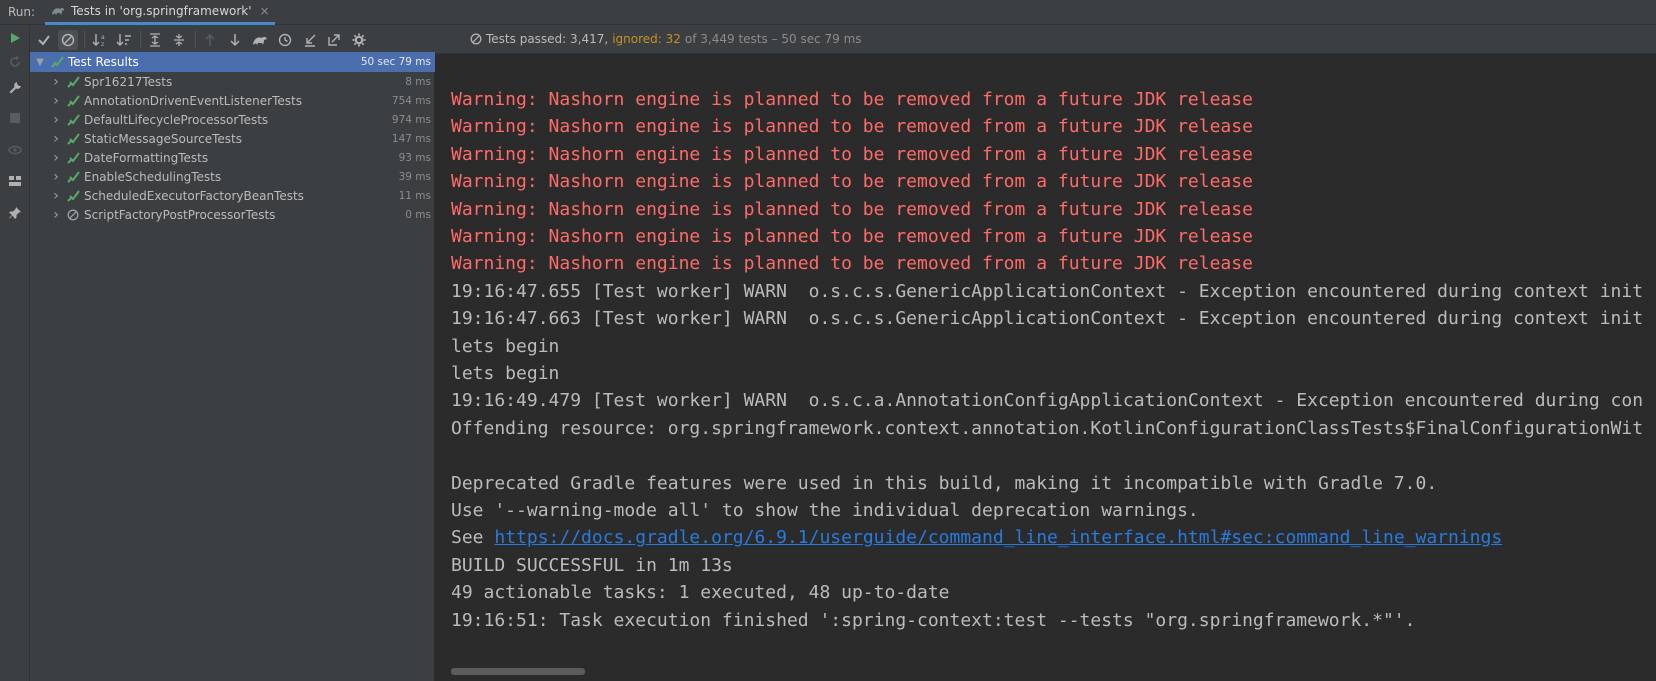 The width and height of the screenshot is (1656, 681). Describe the element at coordinates (773, 39) in the screenshot. I see `status-total-text: of 3,449 tests – 50 sec 79 ms` at that location.